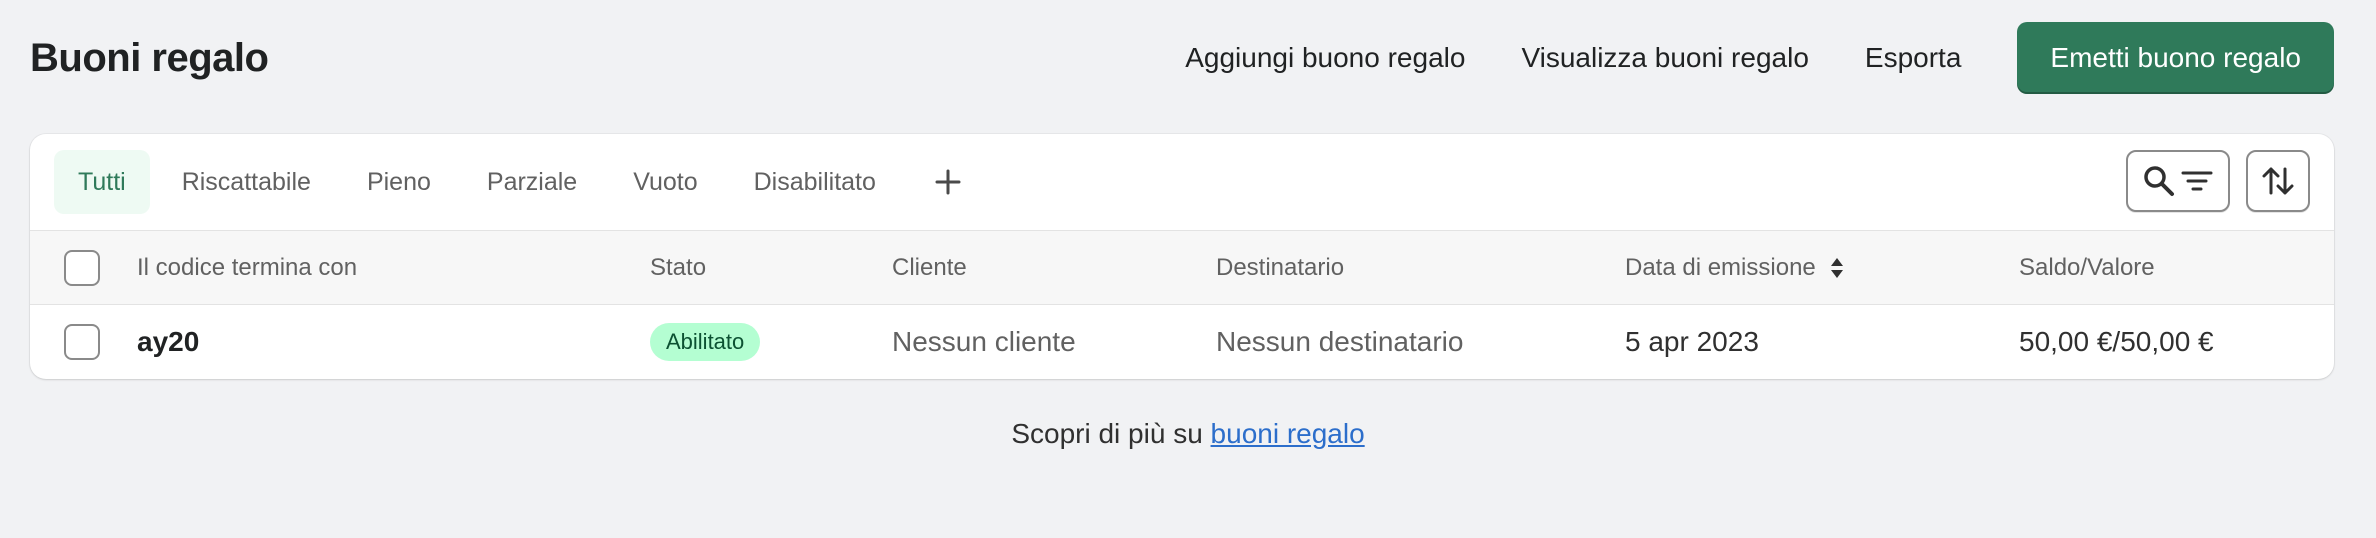 This screenshot has width=2376, height=538. I want to click on tab-partial: Parziale, so click(532, 182).